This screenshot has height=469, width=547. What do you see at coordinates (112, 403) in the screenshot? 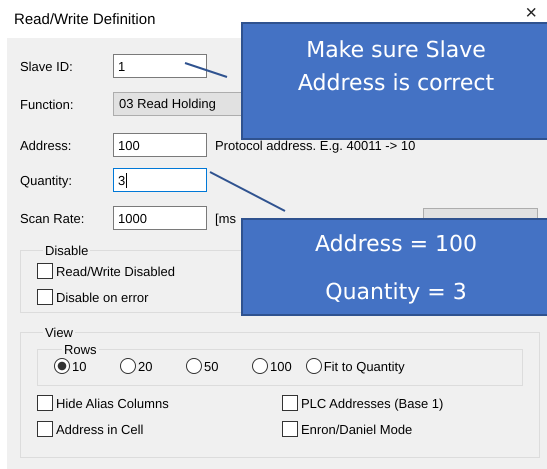
I see `checkbox-label: Hide Alias Columns` at bounding box center [112, 403].